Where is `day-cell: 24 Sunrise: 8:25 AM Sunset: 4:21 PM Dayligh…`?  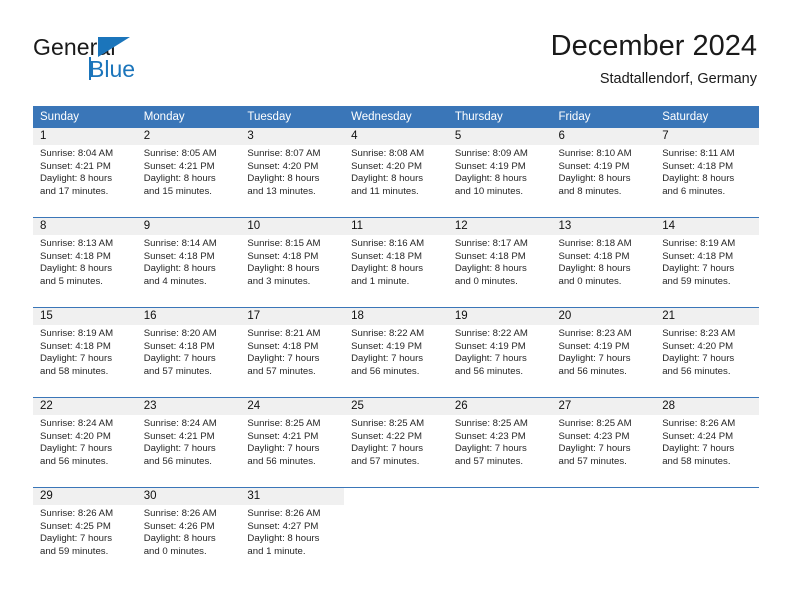
day-cell: 24 Sunrise: 8:25 AM Sunset: 4:21 PM Dayligh… is located at coordinates (292, 442).